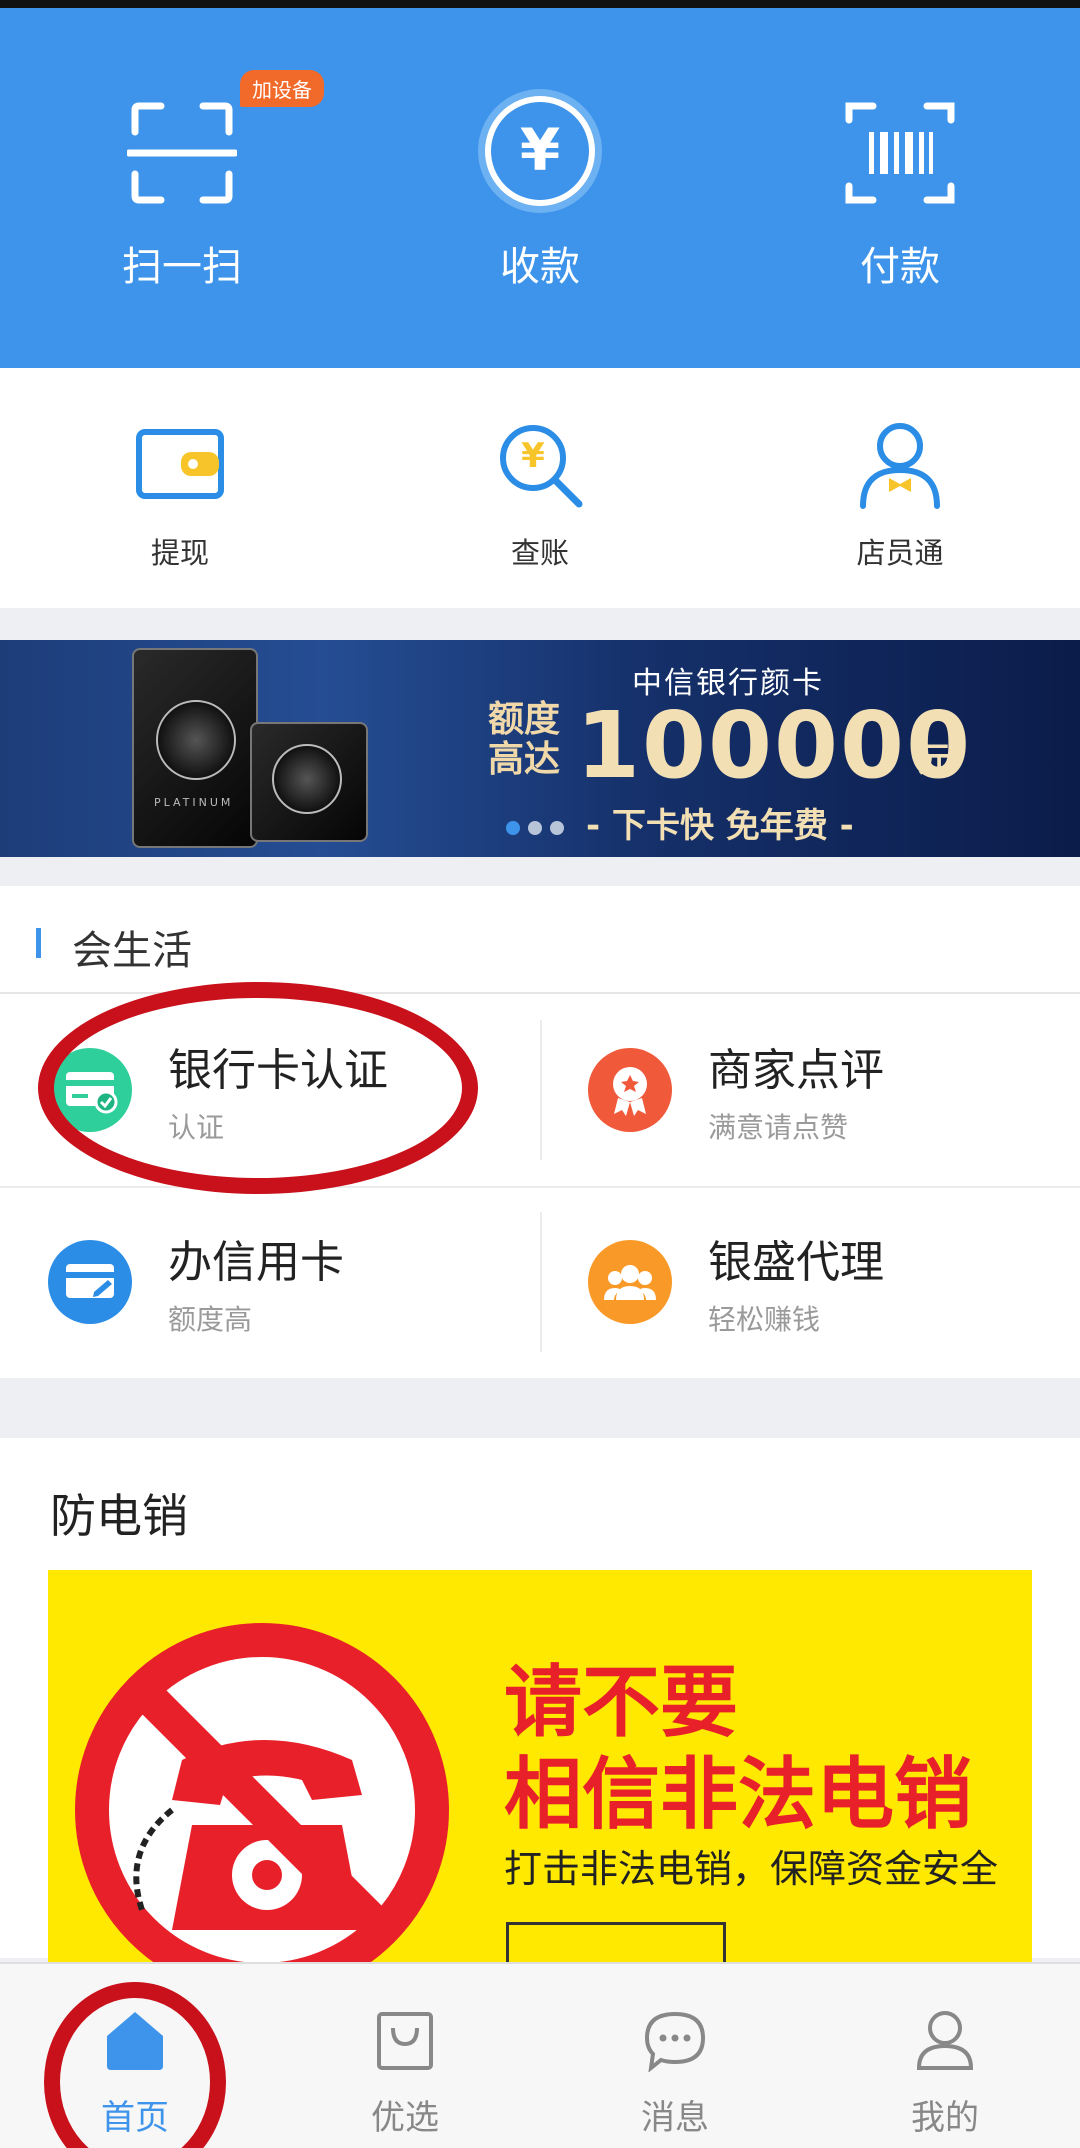 The image size is (1080, 2148). What do you see at coordinates (900, 153) in the screenshot?
I see `barcode-icon` at bounding box center [900, 153].